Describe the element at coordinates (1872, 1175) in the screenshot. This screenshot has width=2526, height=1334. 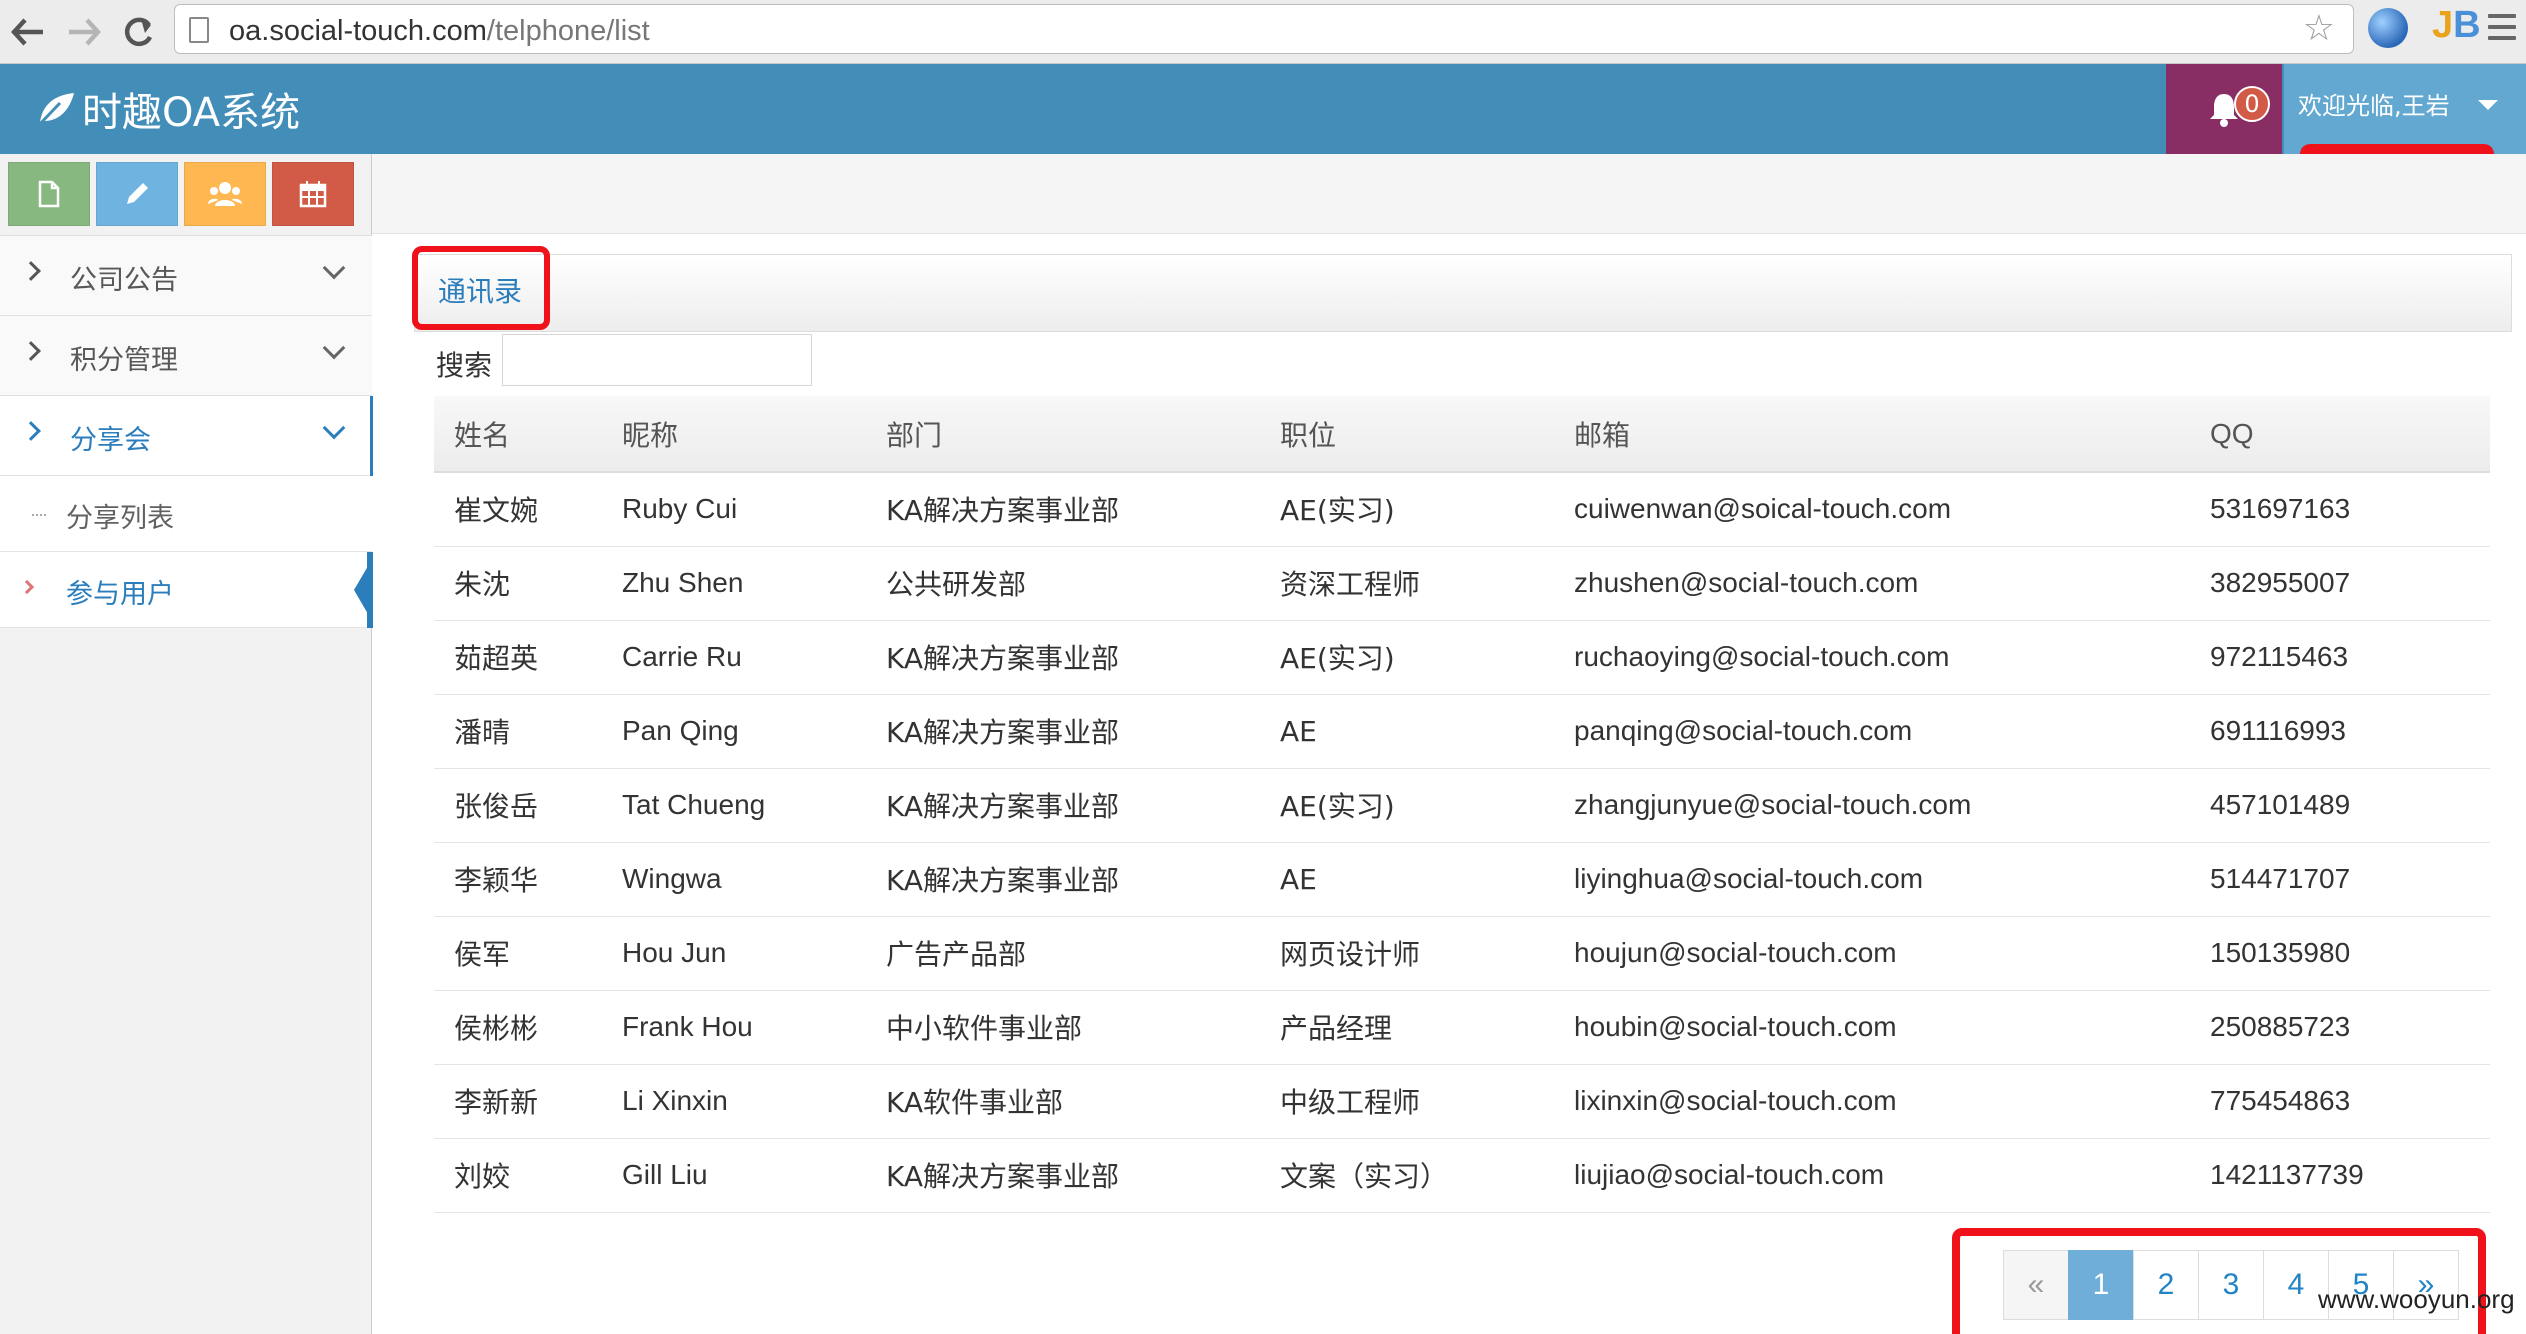
I see `cell-email: liujiao@social-touch.com` at that location.